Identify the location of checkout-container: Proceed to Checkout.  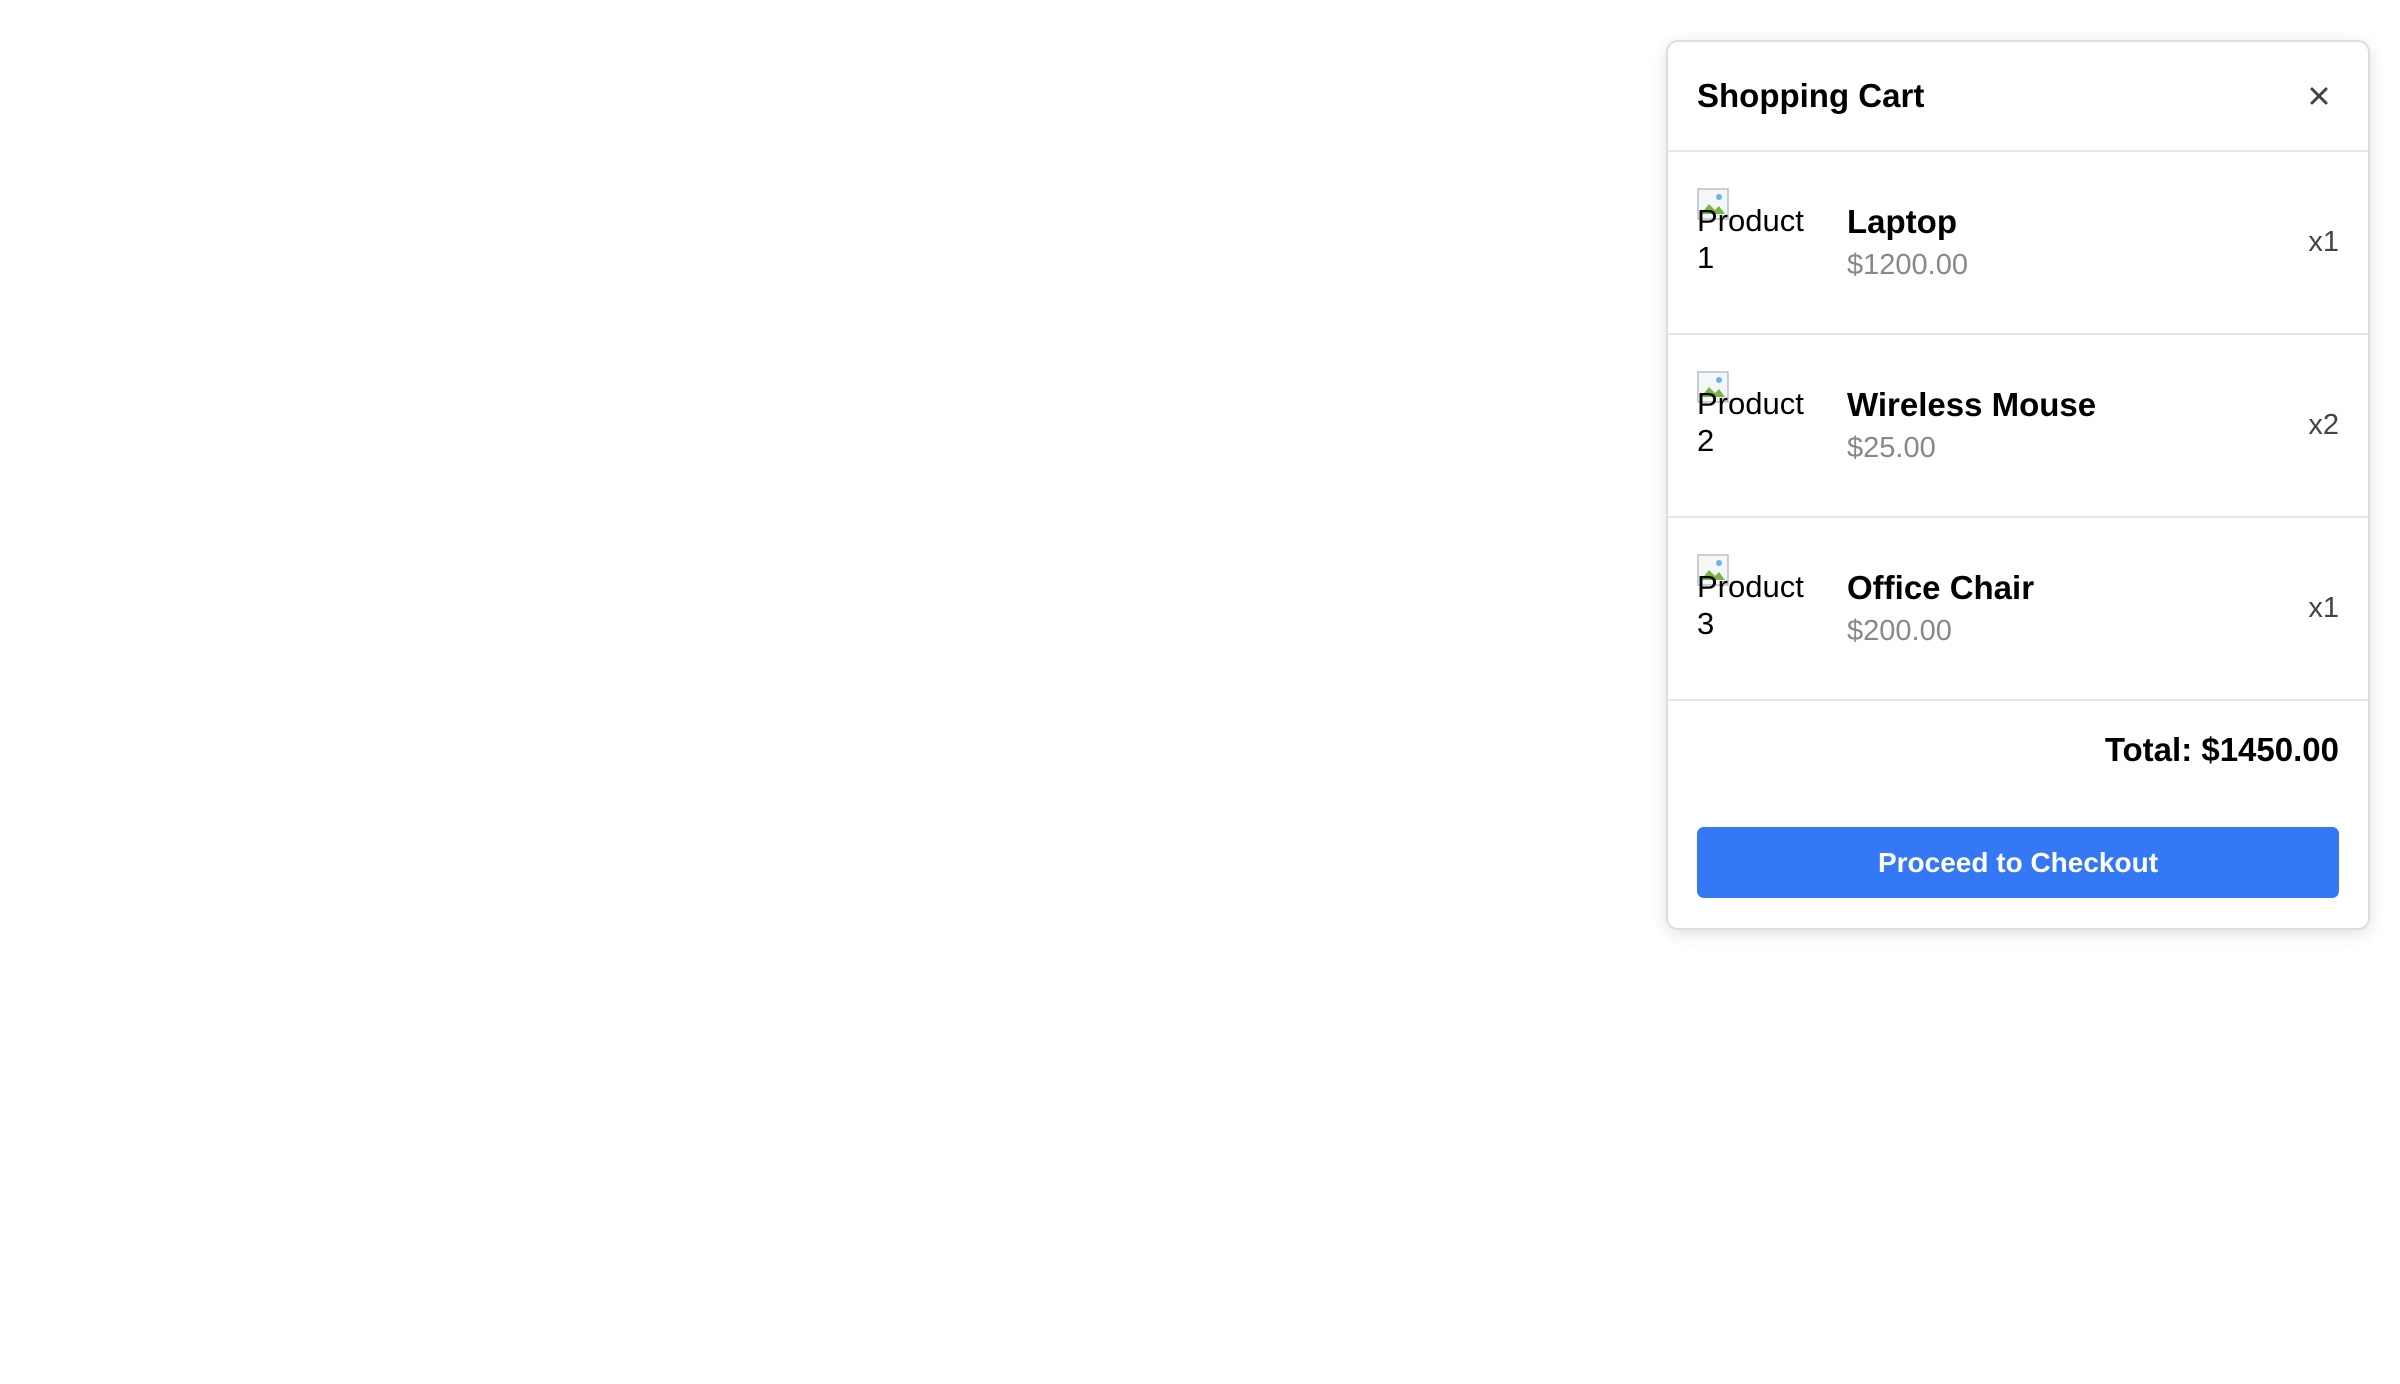
(2018, 862).